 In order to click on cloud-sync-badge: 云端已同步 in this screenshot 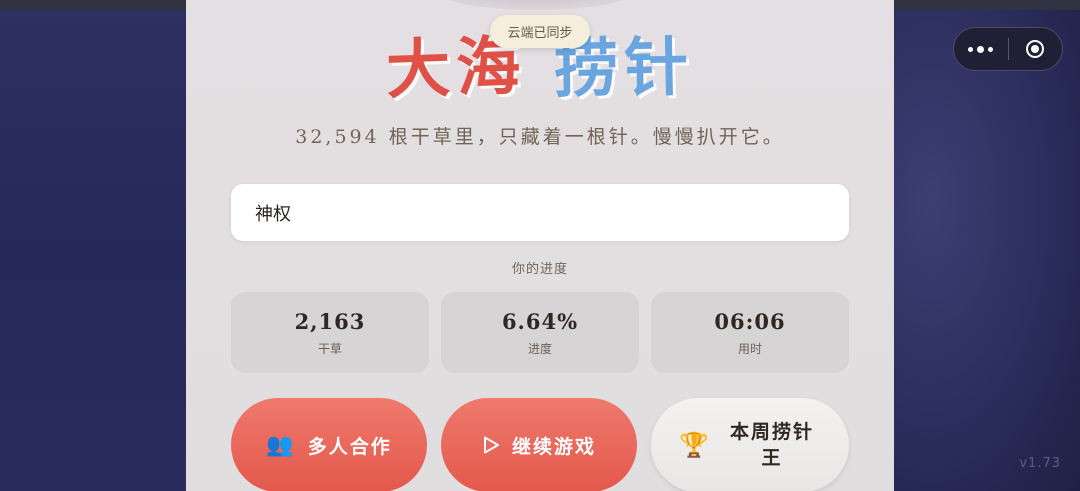, I will do `click(540, 31)`.